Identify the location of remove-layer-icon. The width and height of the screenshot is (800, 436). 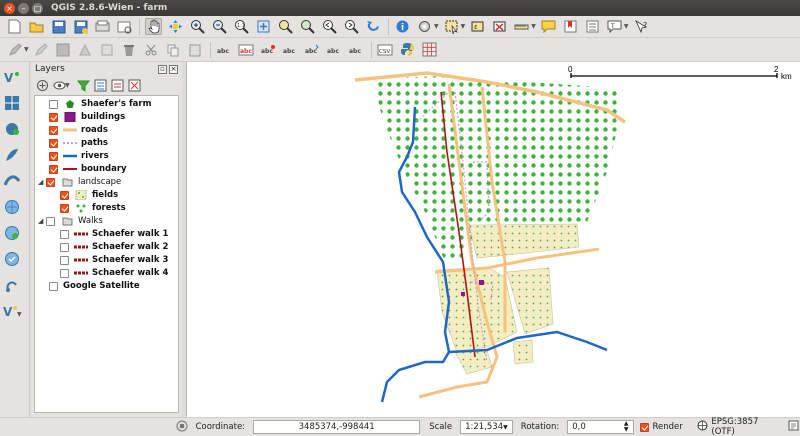
(135, 85).